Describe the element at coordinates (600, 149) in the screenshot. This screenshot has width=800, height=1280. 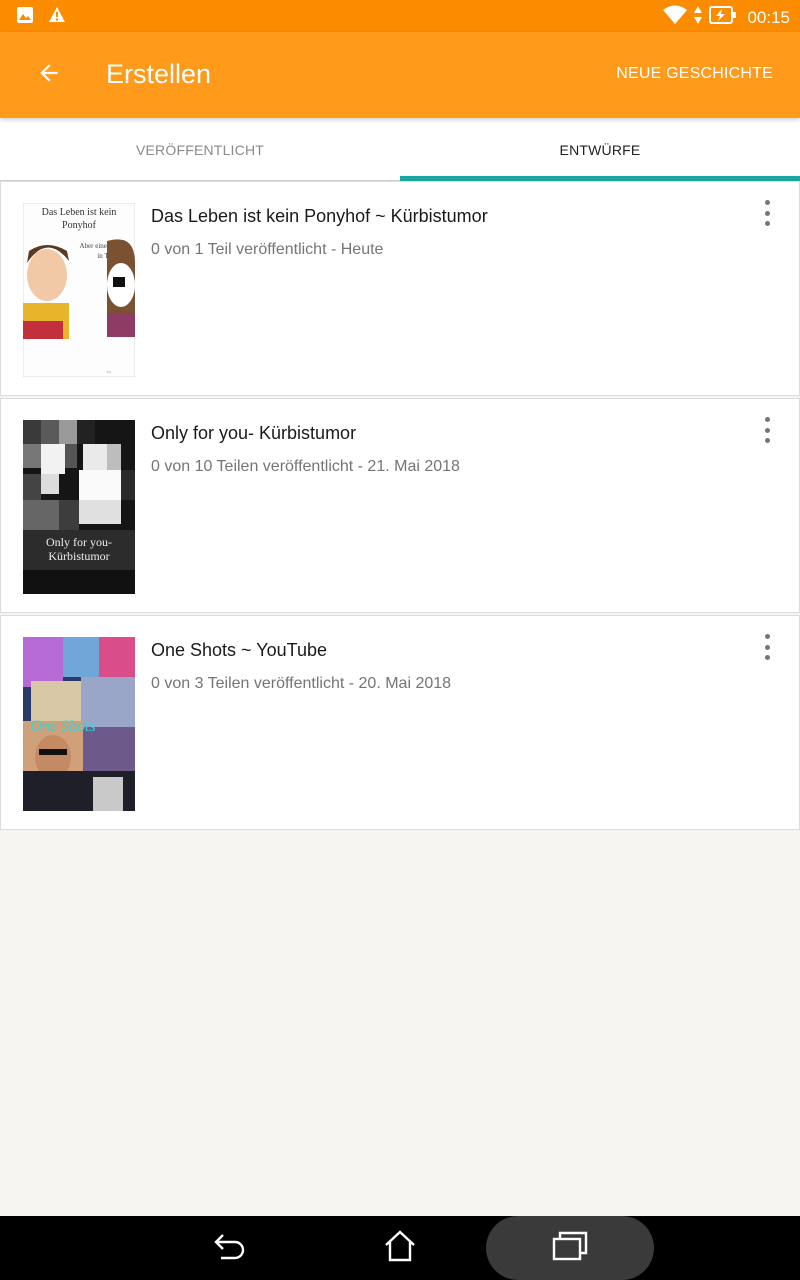
I see `tab-drafts: ENTWÜRFE` at that location.